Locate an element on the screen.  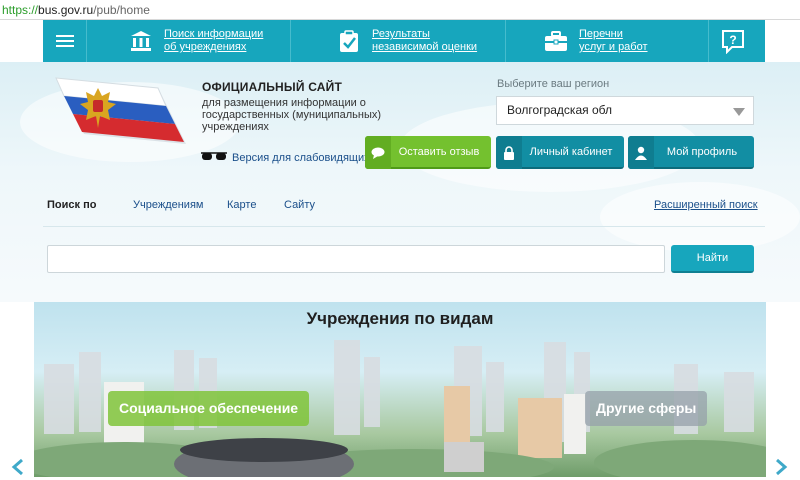
glasses-icon is located at coordinates (214, 157).